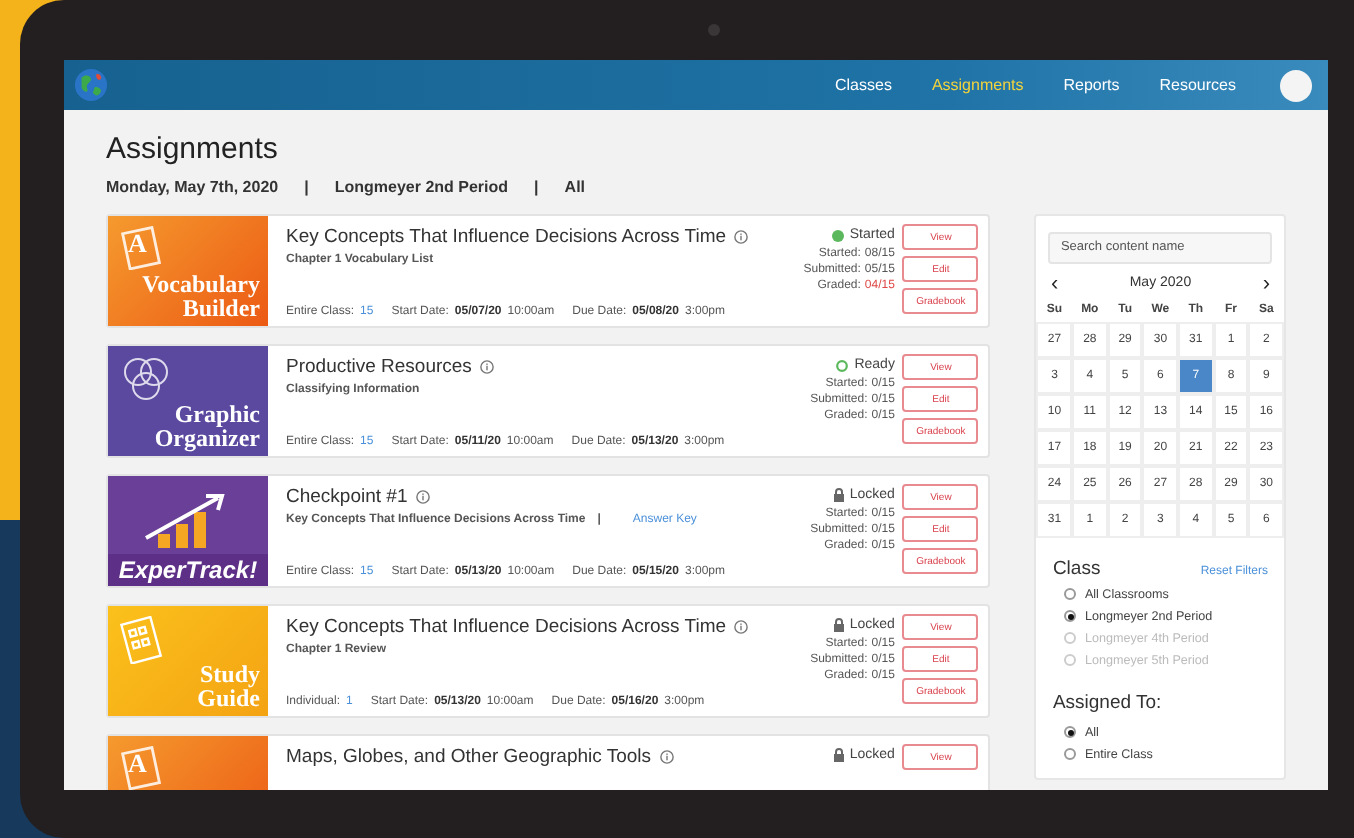 The height and width of the screenshot is (838, 1354). Describe the element at coordinates (1266, 283) in the screenshot. I see `next-month-button: ›` at that location.